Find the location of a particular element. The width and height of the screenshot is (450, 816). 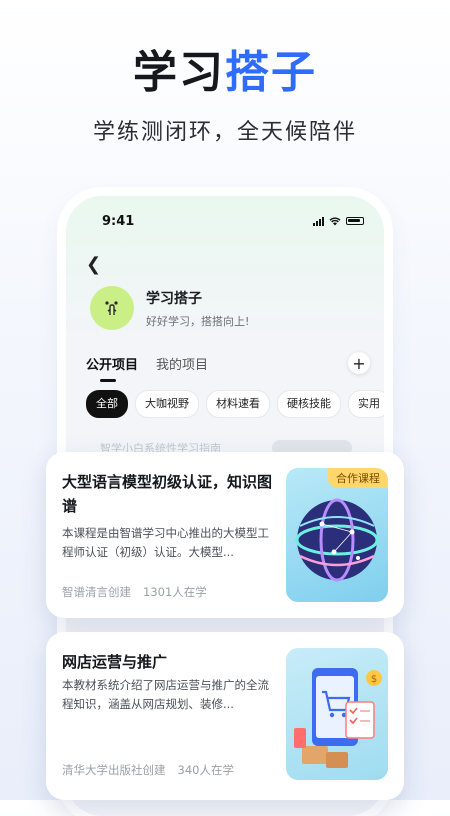

globe-network-icon is located at coordinates (337, 540).